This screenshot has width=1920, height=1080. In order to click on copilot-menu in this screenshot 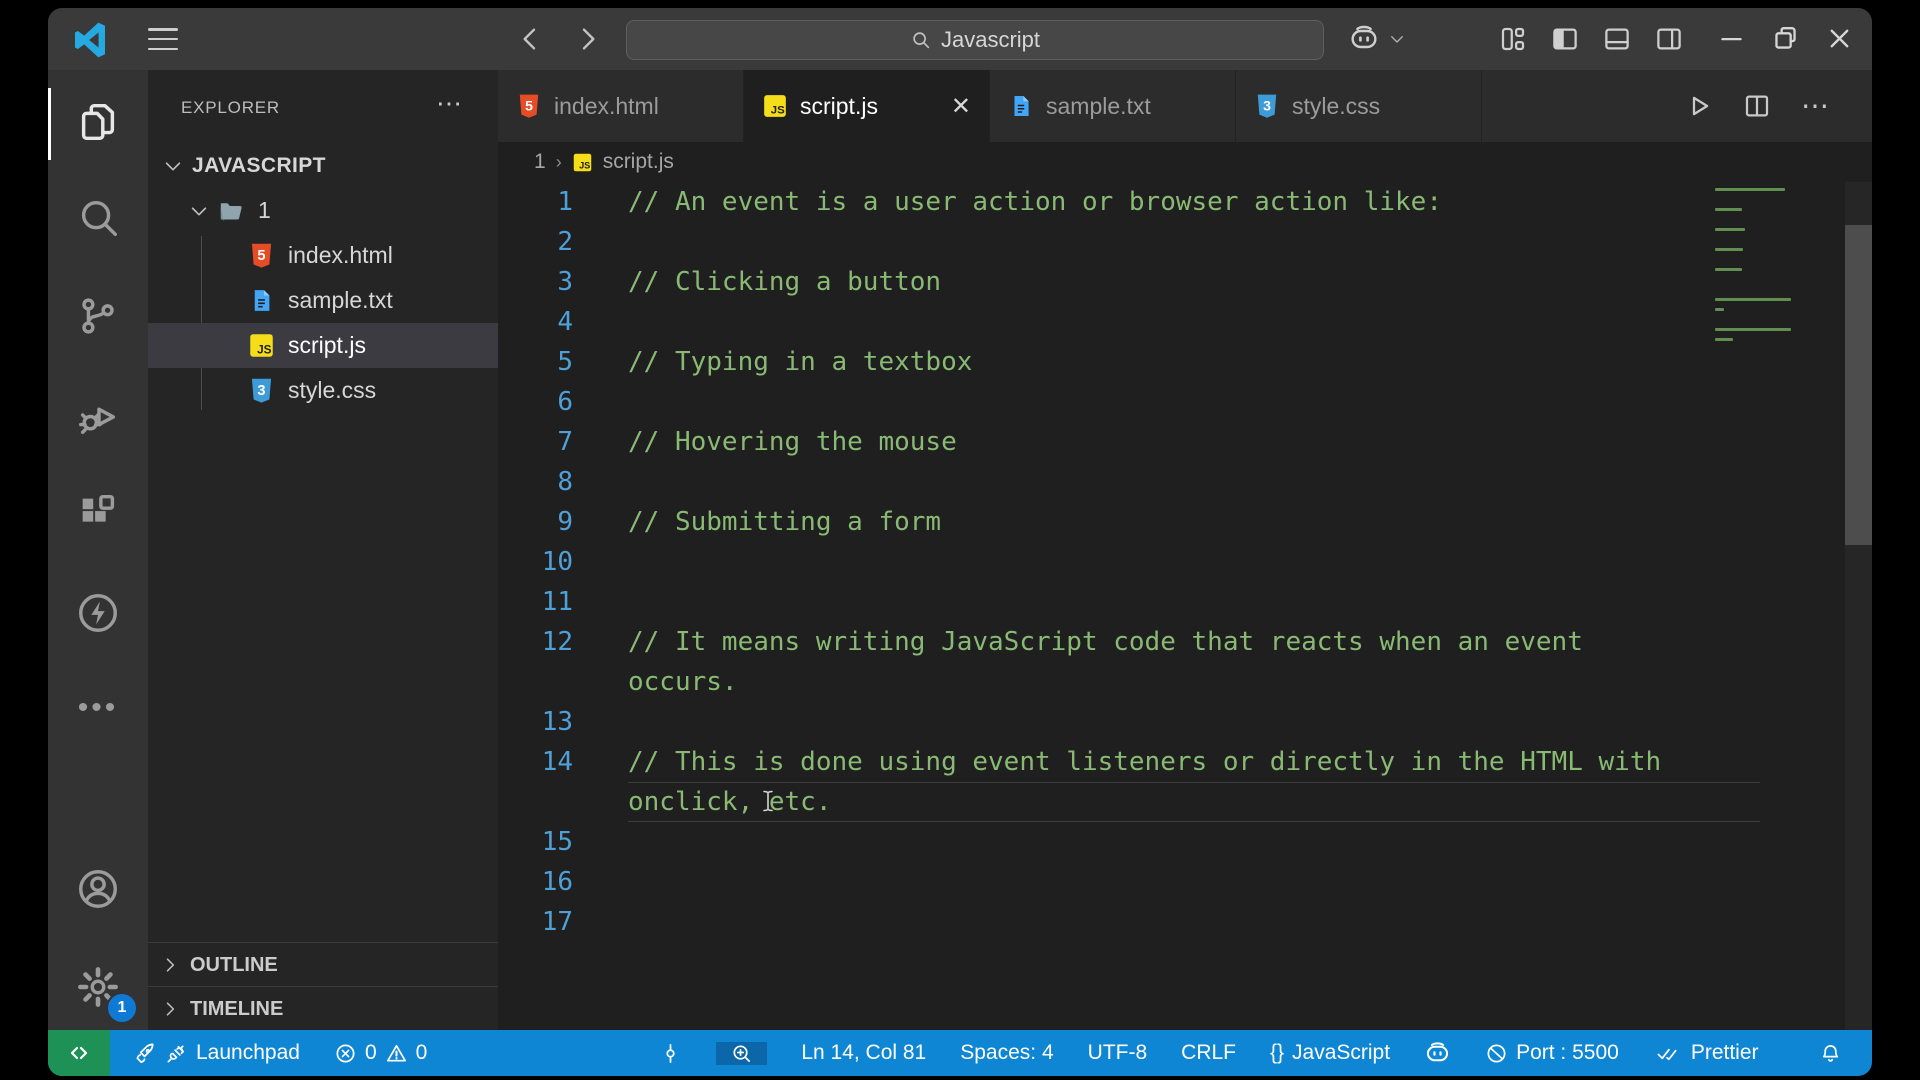, I will do `click(1377, 39)`.